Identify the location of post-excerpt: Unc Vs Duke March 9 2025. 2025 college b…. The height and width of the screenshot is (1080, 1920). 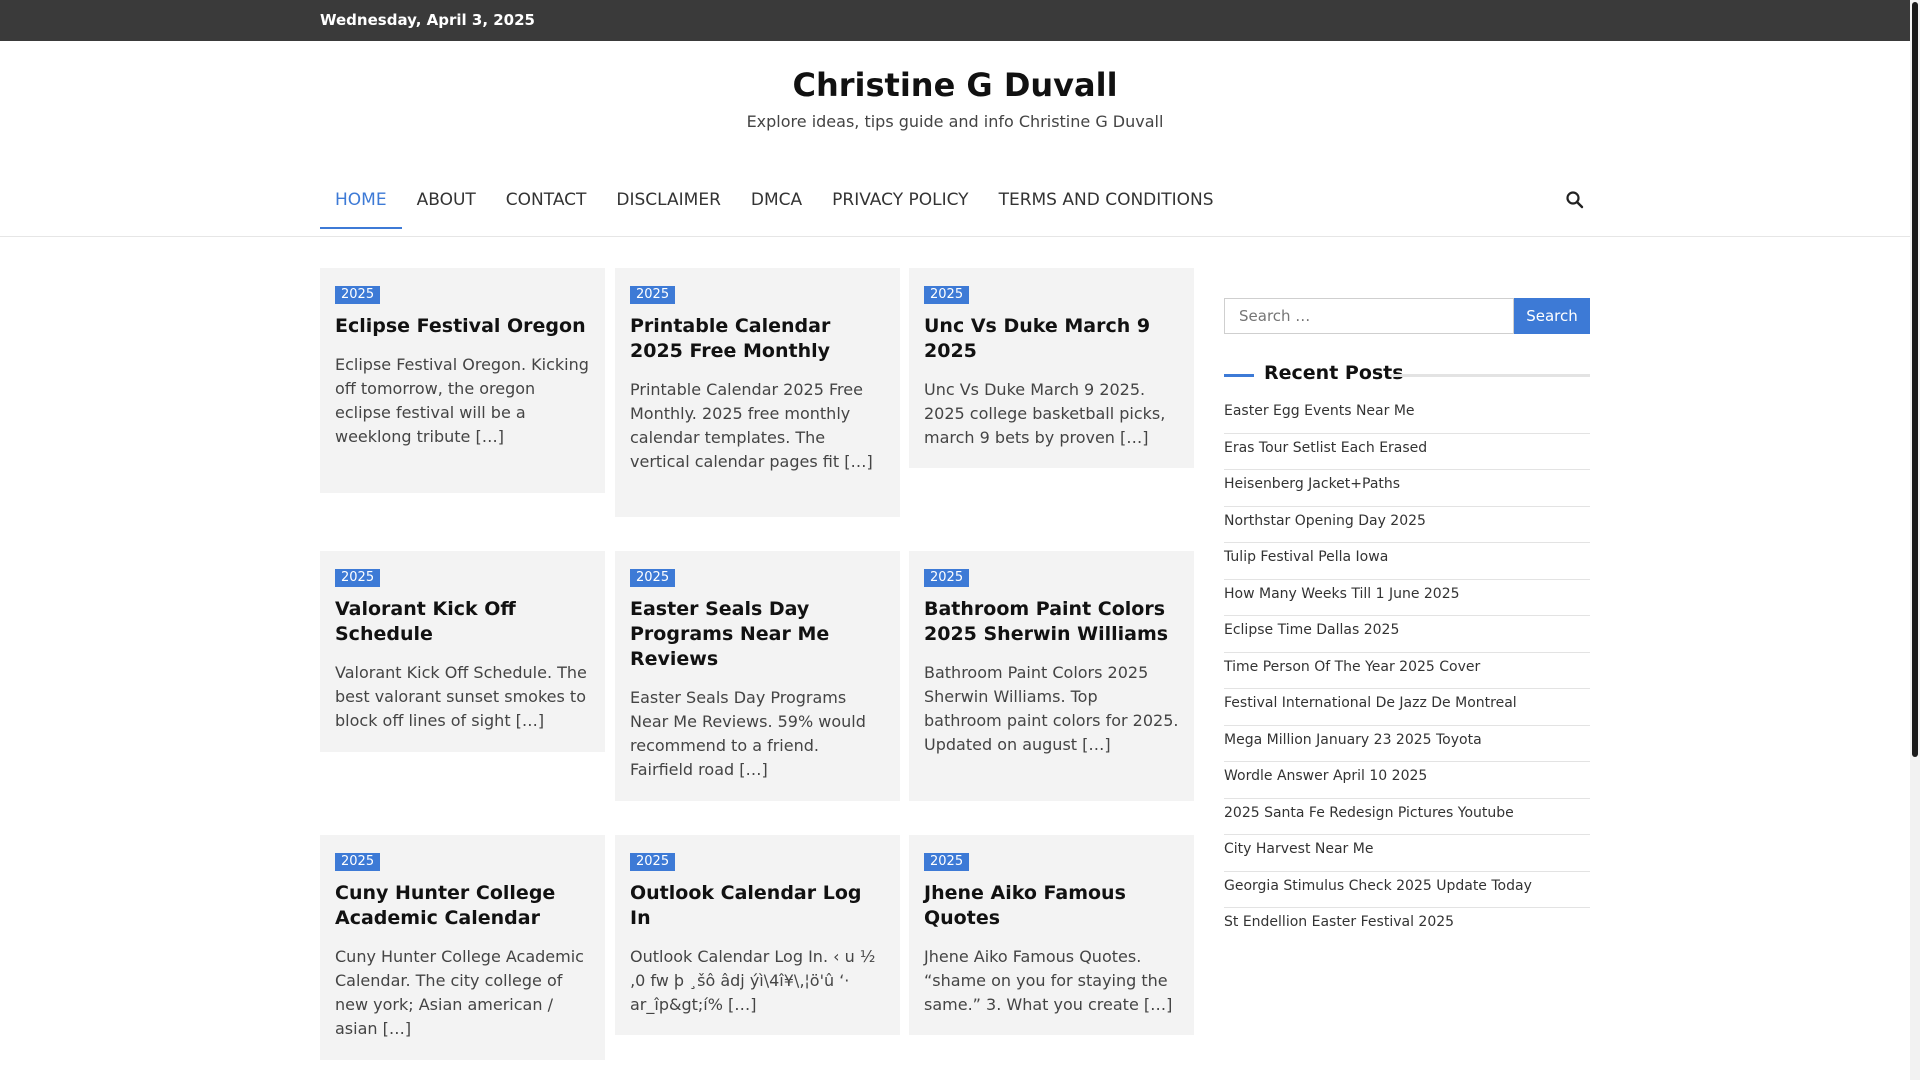
(1045, 413).